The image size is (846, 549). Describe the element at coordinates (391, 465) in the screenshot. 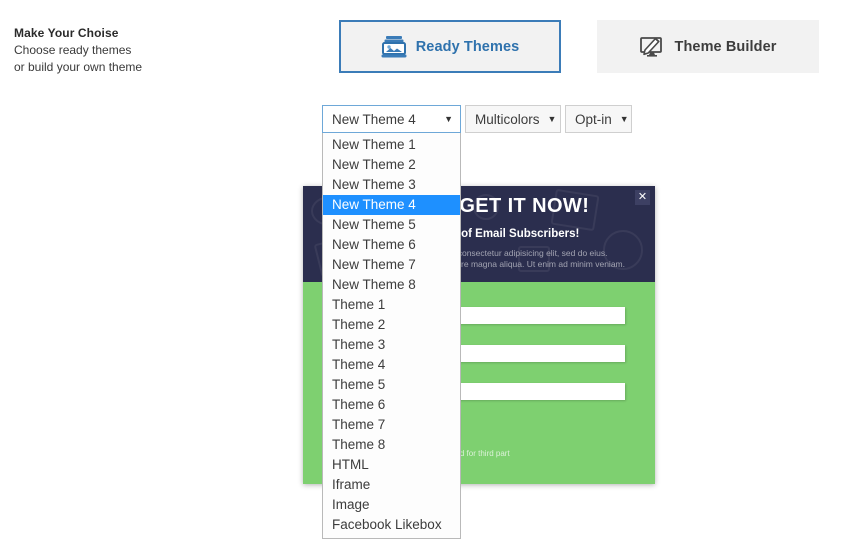

I see `dropdown-option: HTML` at that location.